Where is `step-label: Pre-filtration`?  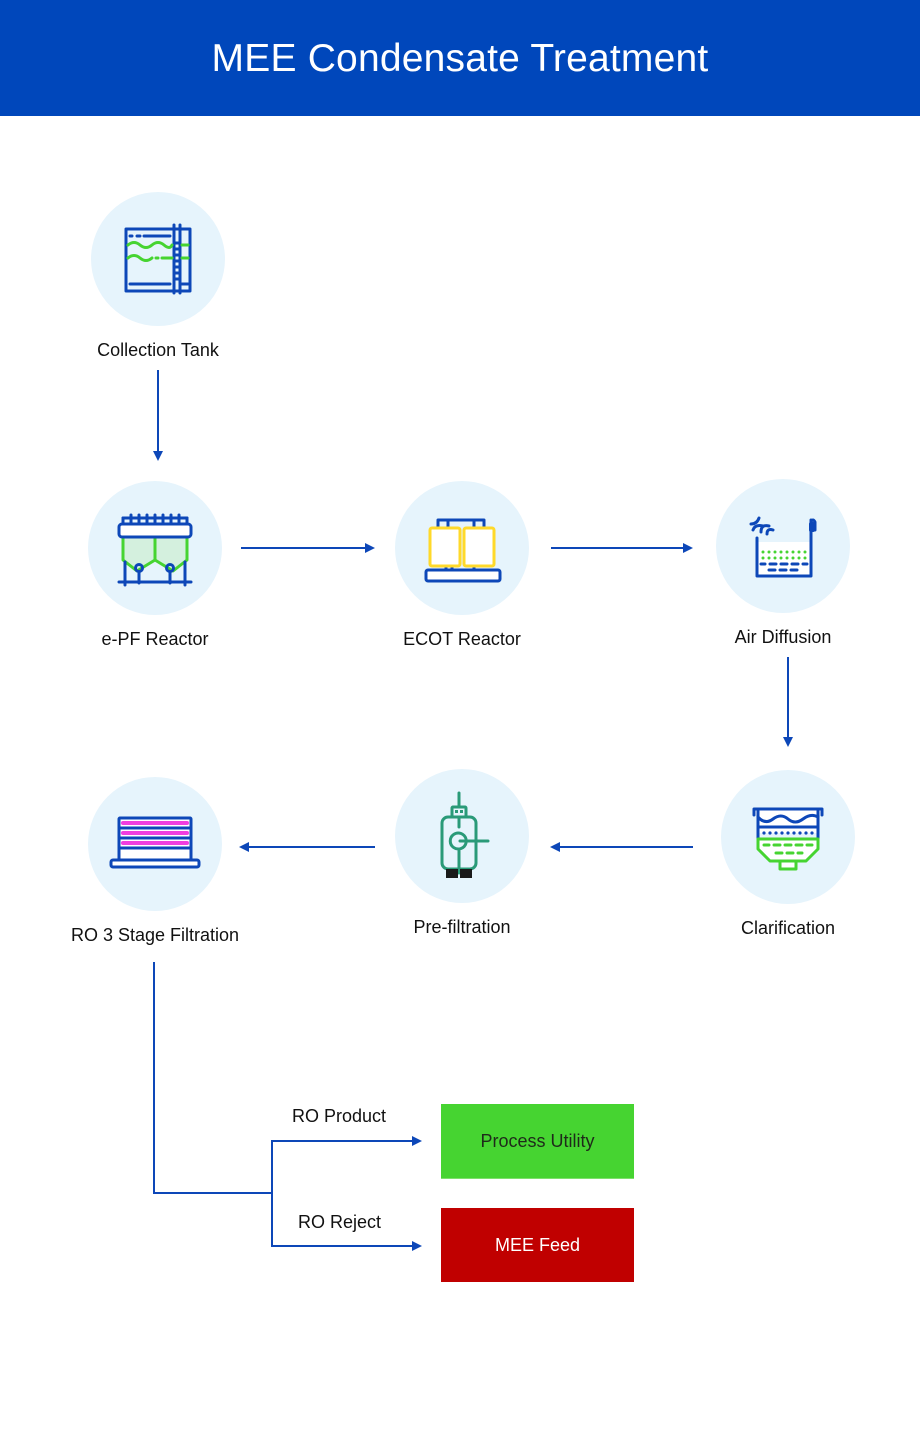 step-label: Pre-filtration is located at coordinates (462, 927).